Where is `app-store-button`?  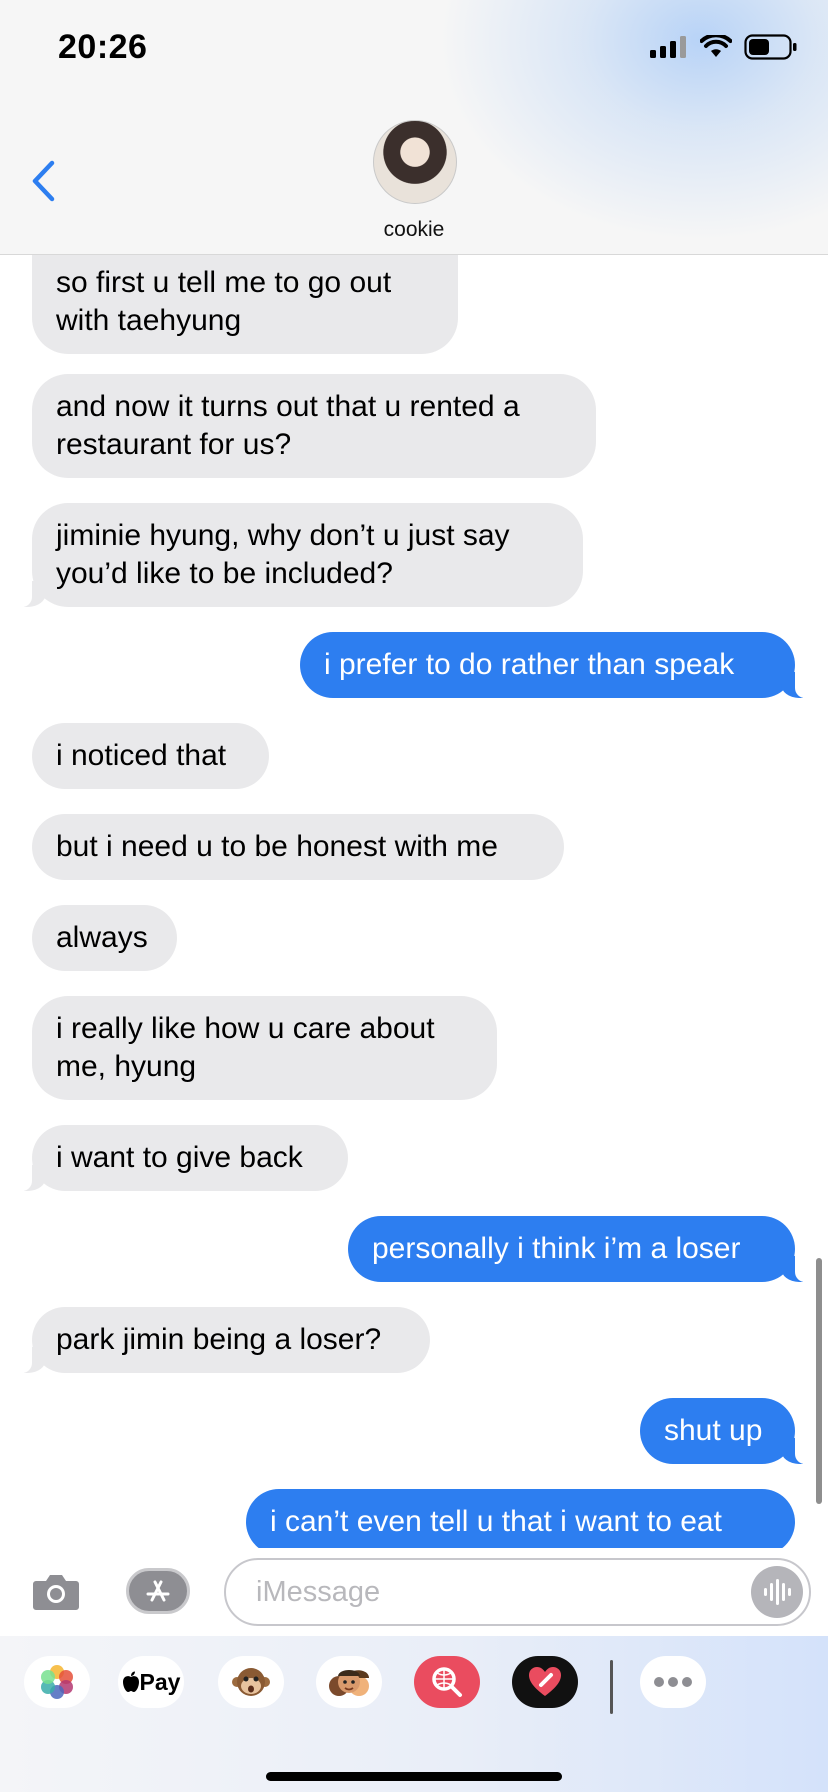 app-store-button is located at coordinates (158, 1591).